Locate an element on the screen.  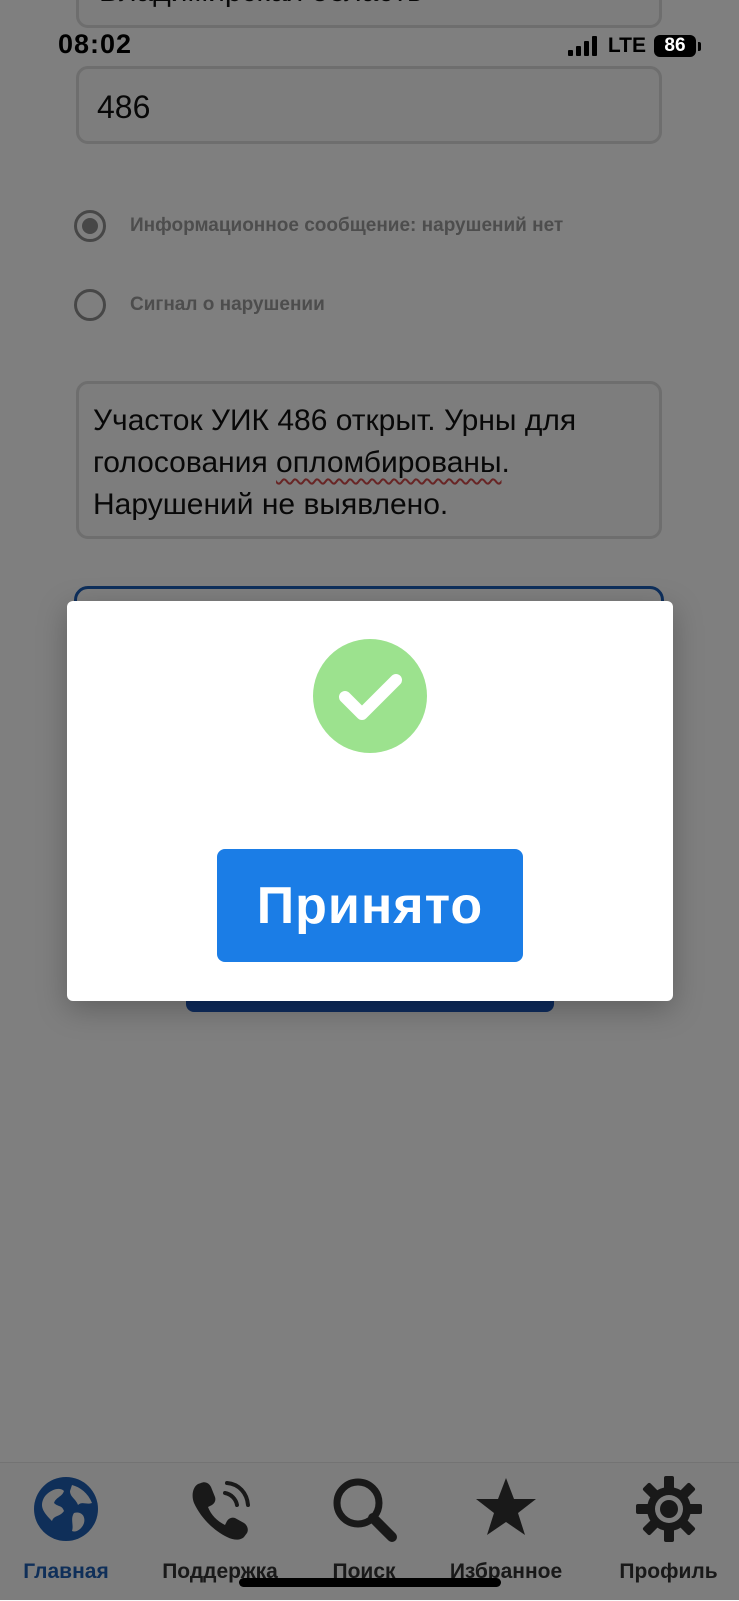
battery-nub is located at coordinates (699, 46).